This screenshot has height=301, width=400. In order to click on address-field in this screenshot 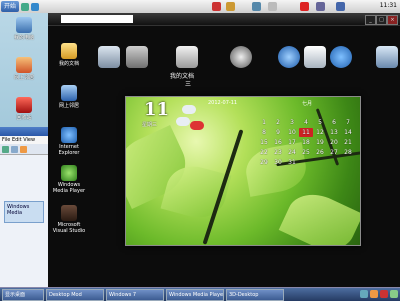, I will do `click(97, 19)`.